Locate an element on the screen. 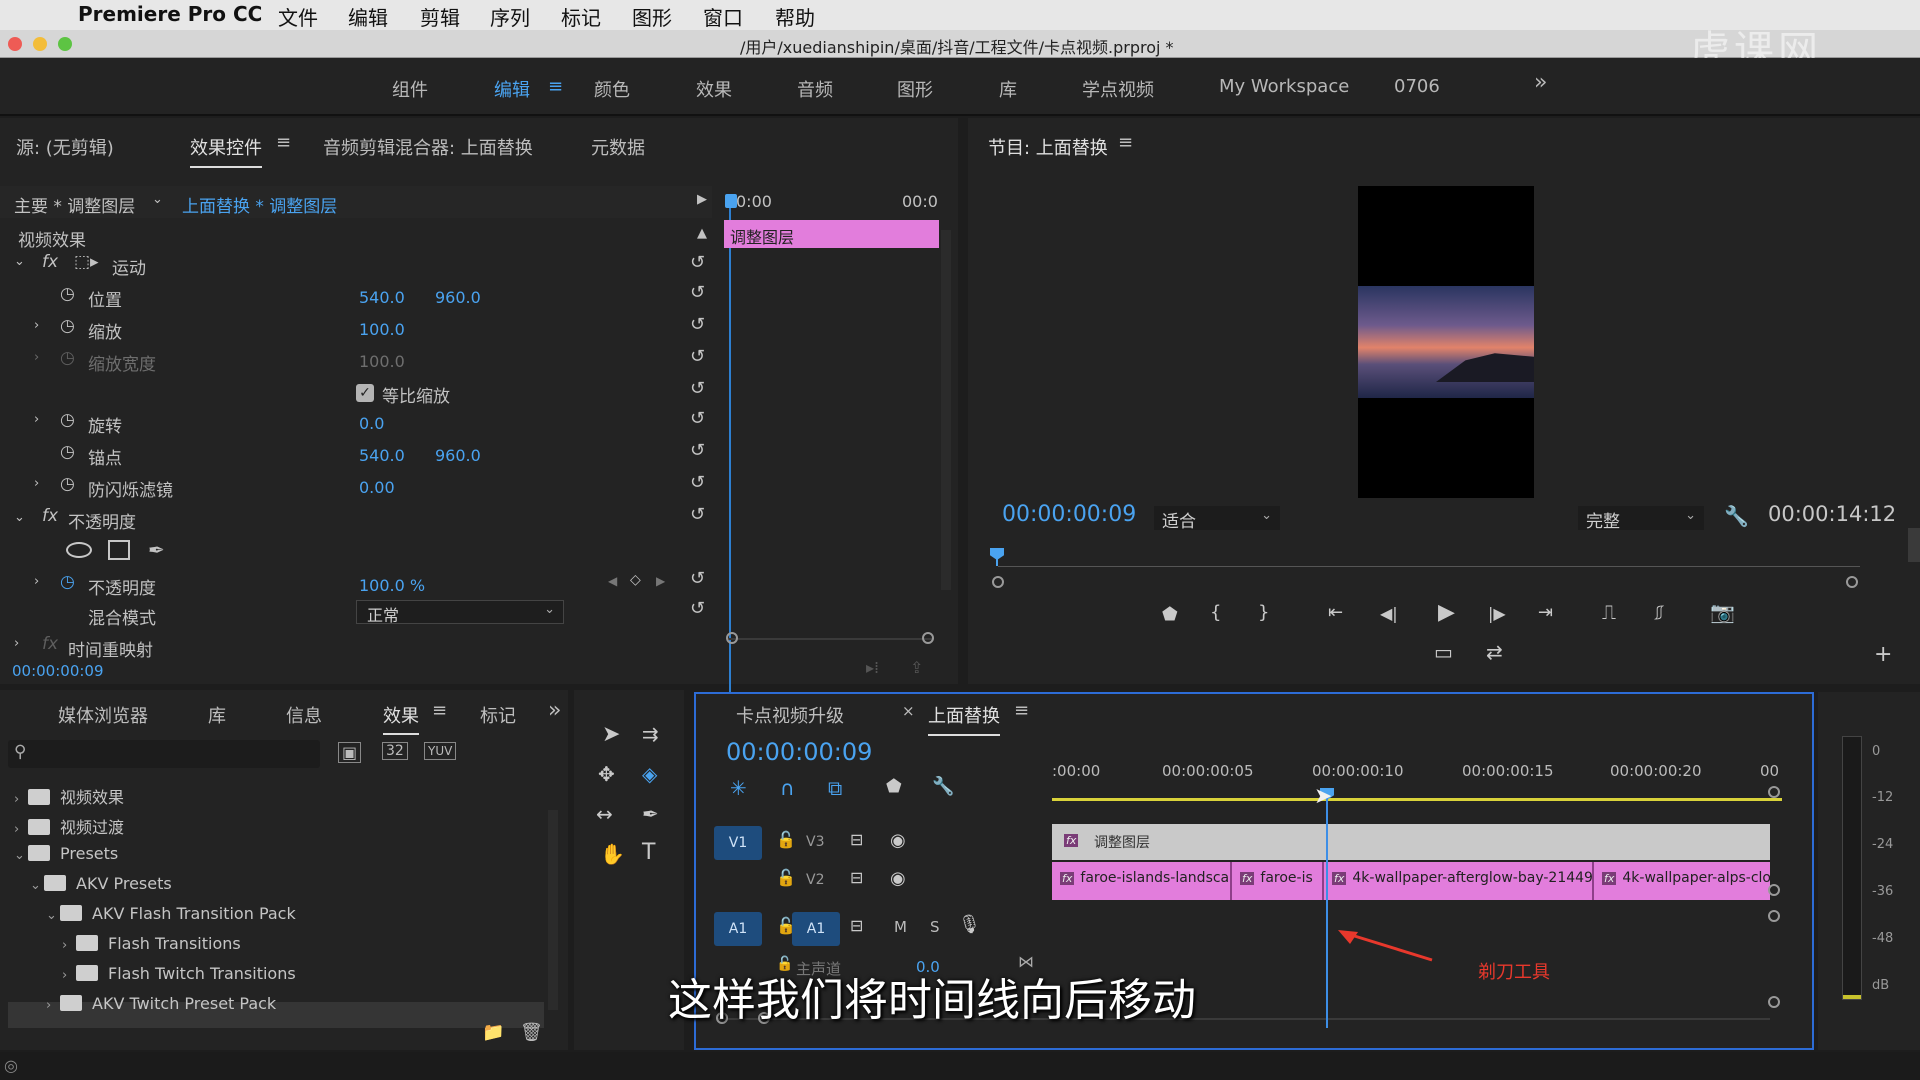  razor-tool-icon: ◈ is located at coordinates (649, 774).